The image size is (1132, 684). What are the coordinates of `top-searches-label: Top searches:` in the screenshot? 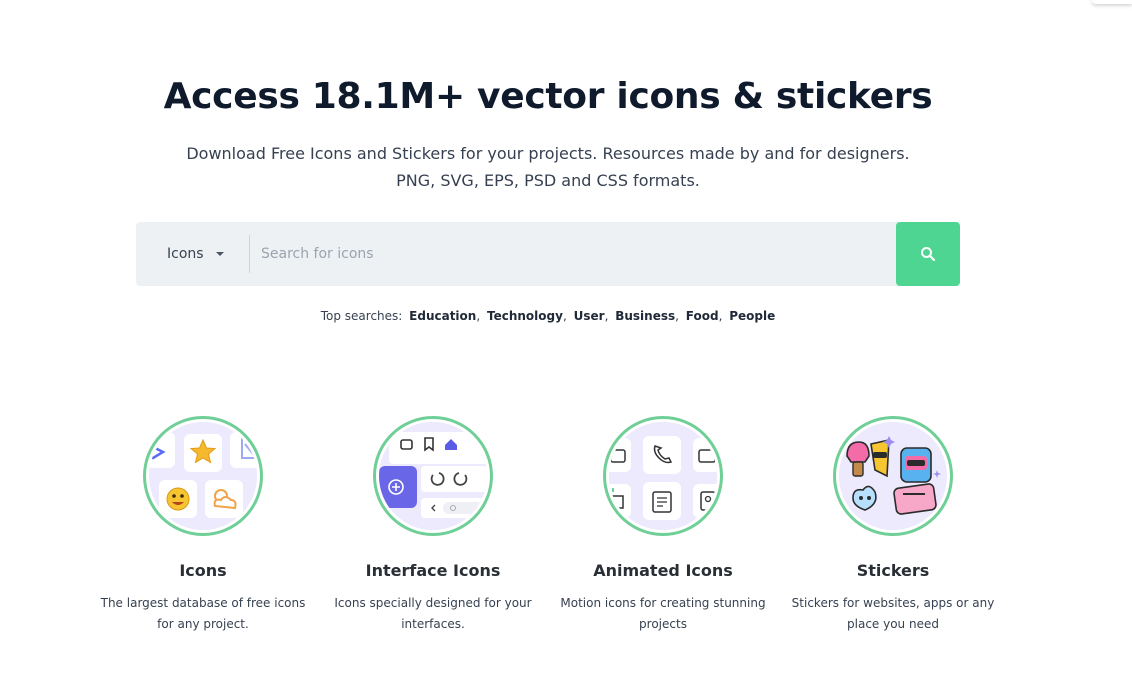 It's located at (361, 316).